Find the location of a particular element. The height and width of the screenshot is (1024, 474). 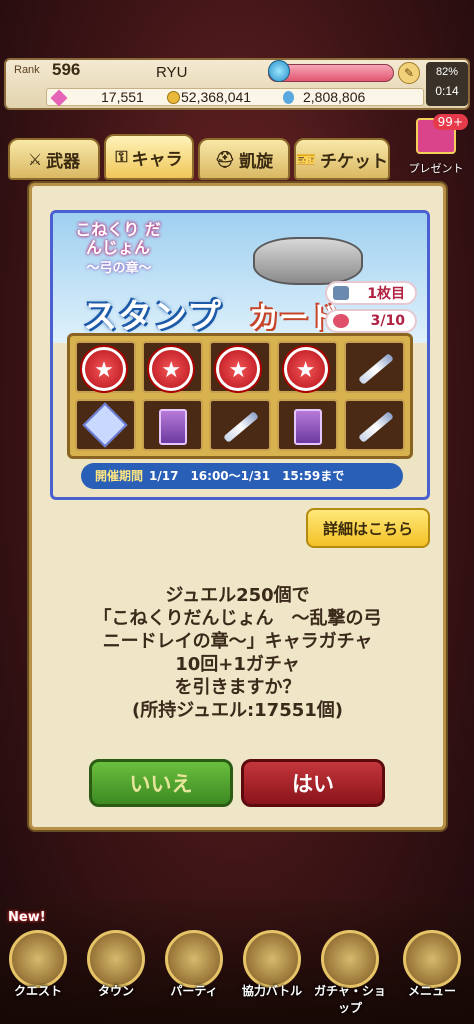

nav-menu: メニュー is located at coordinates (432, 964).